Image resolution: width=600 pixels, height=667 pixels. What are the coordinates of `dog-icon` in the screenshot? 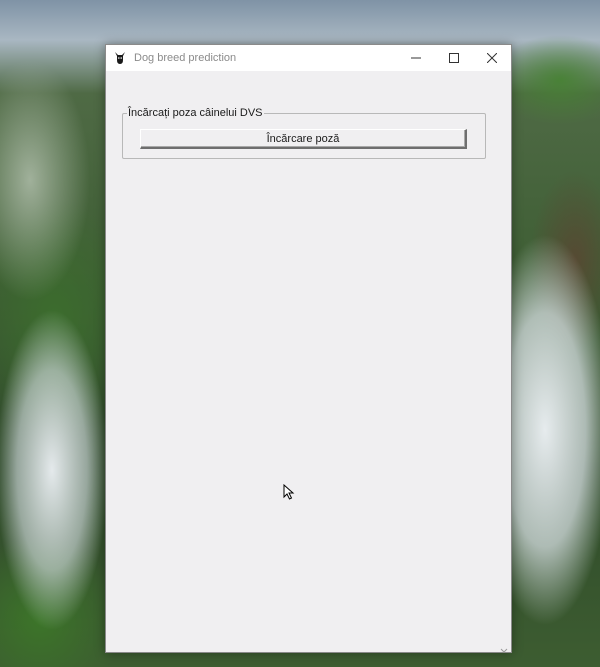 It's located at (120, 58).